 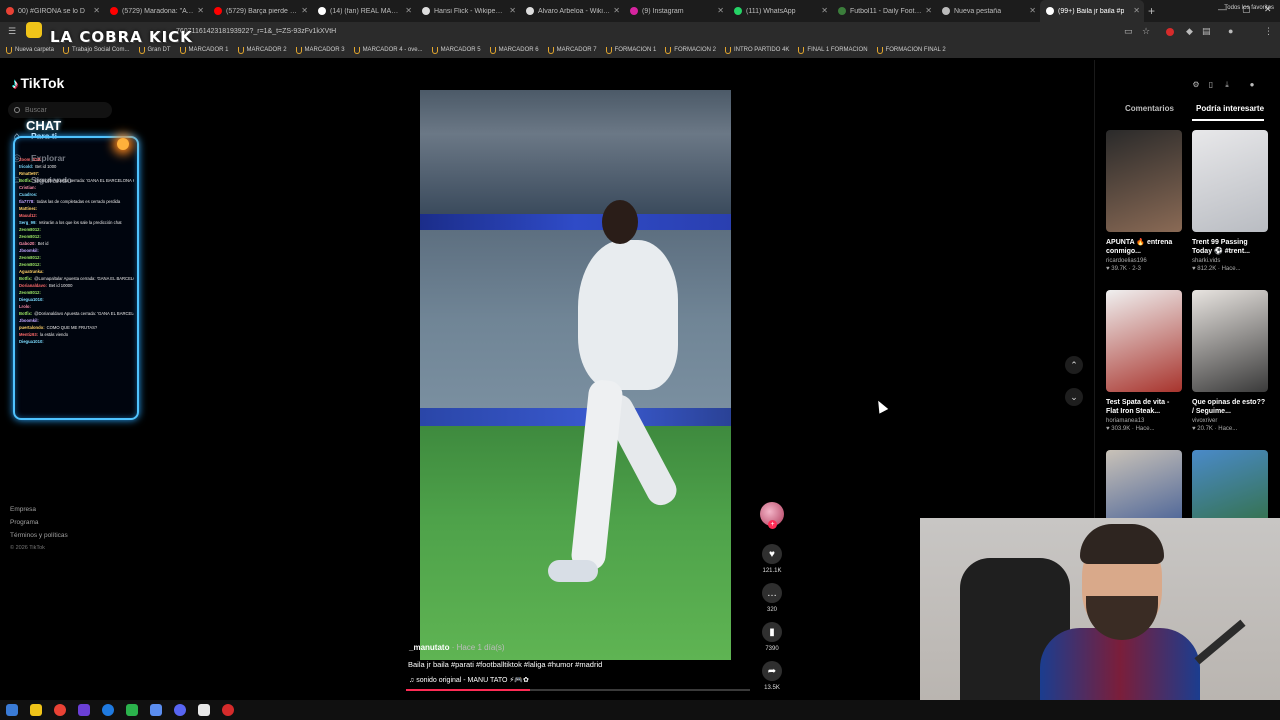 I want to click on comment-action: … 320, so click(x=772, y=598).